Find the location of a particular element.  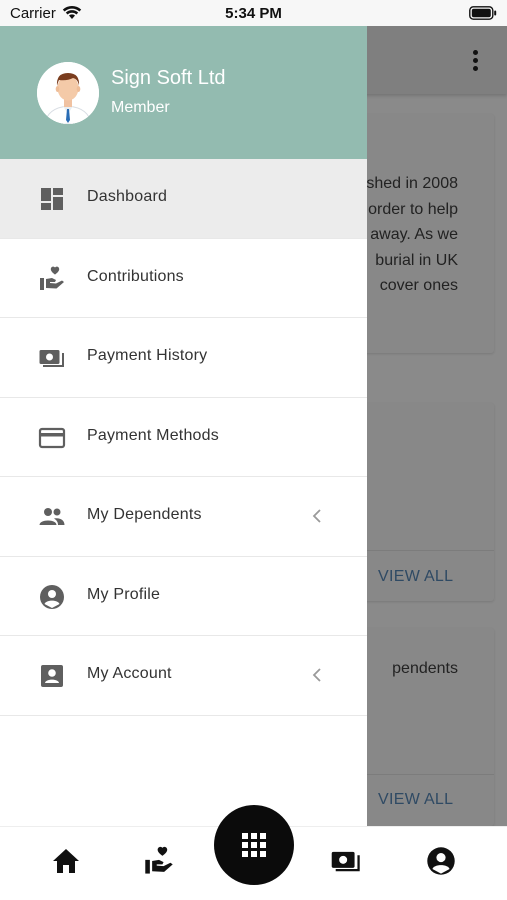

user-avatar-icon is located at coordinates (68, 93).